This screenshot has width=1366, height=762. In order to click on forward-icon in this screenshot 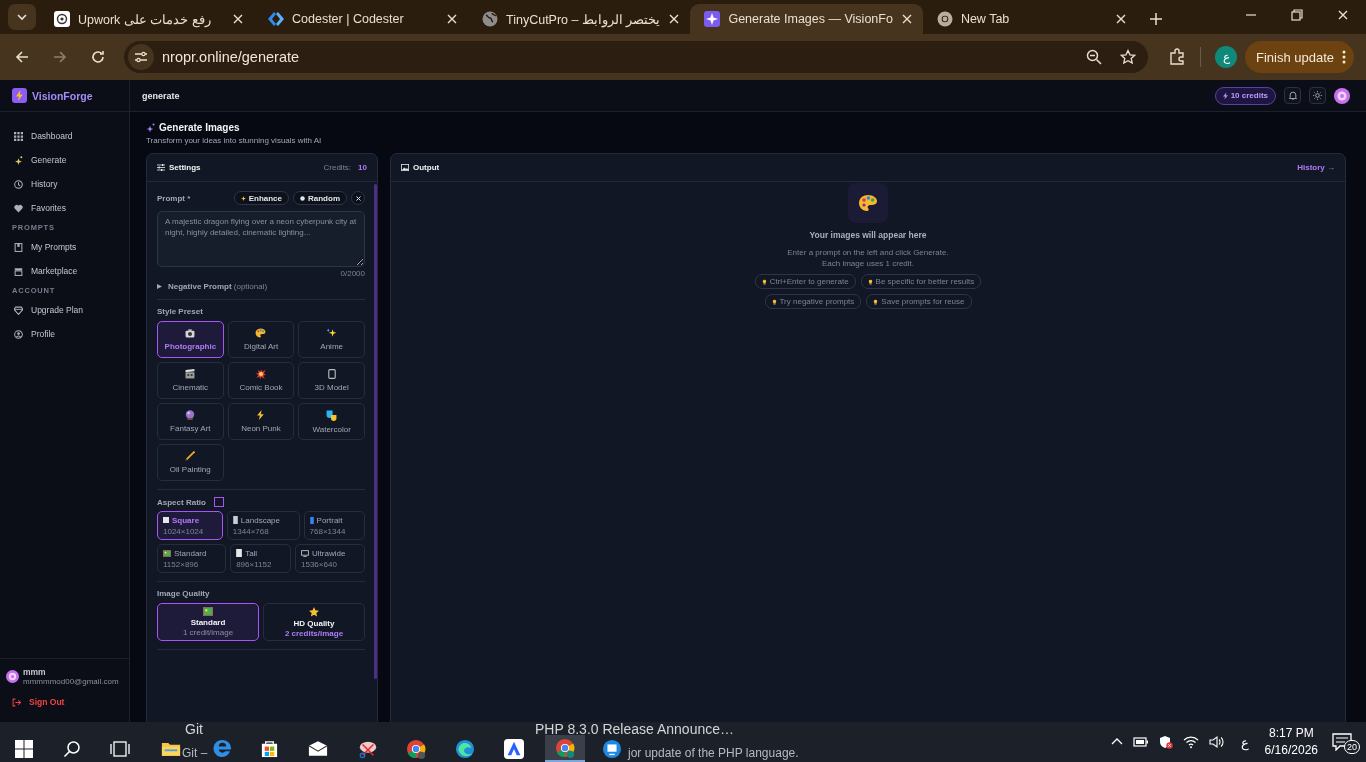, I will do `click(60, 57)`.